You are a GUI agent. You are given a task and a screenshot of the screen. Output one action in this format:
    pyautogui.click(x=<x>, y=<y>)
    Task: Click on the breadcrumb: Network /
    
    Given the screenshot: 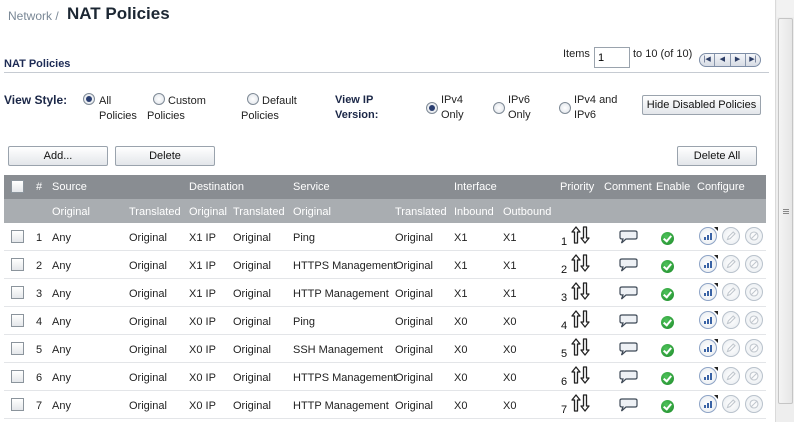 What is the action you would take?
    pyautogui.click(x=33, y=16)
    